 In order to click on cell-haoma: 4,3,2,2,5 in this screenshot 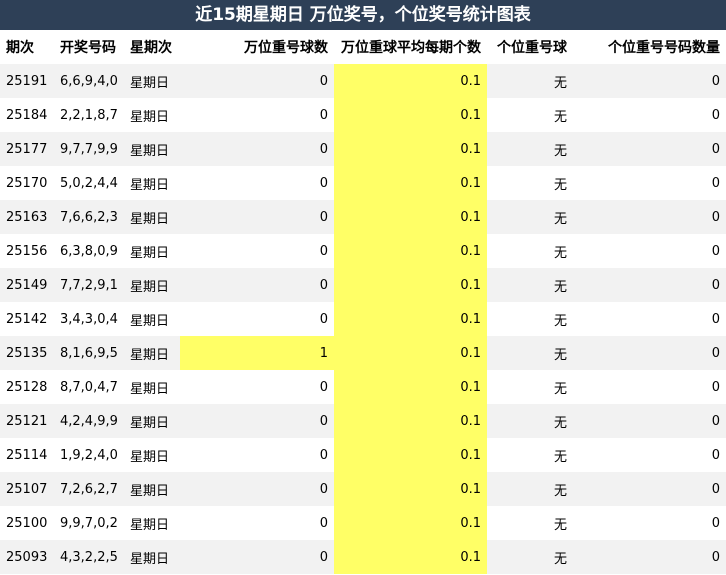, I will do `click(89, 557)`.